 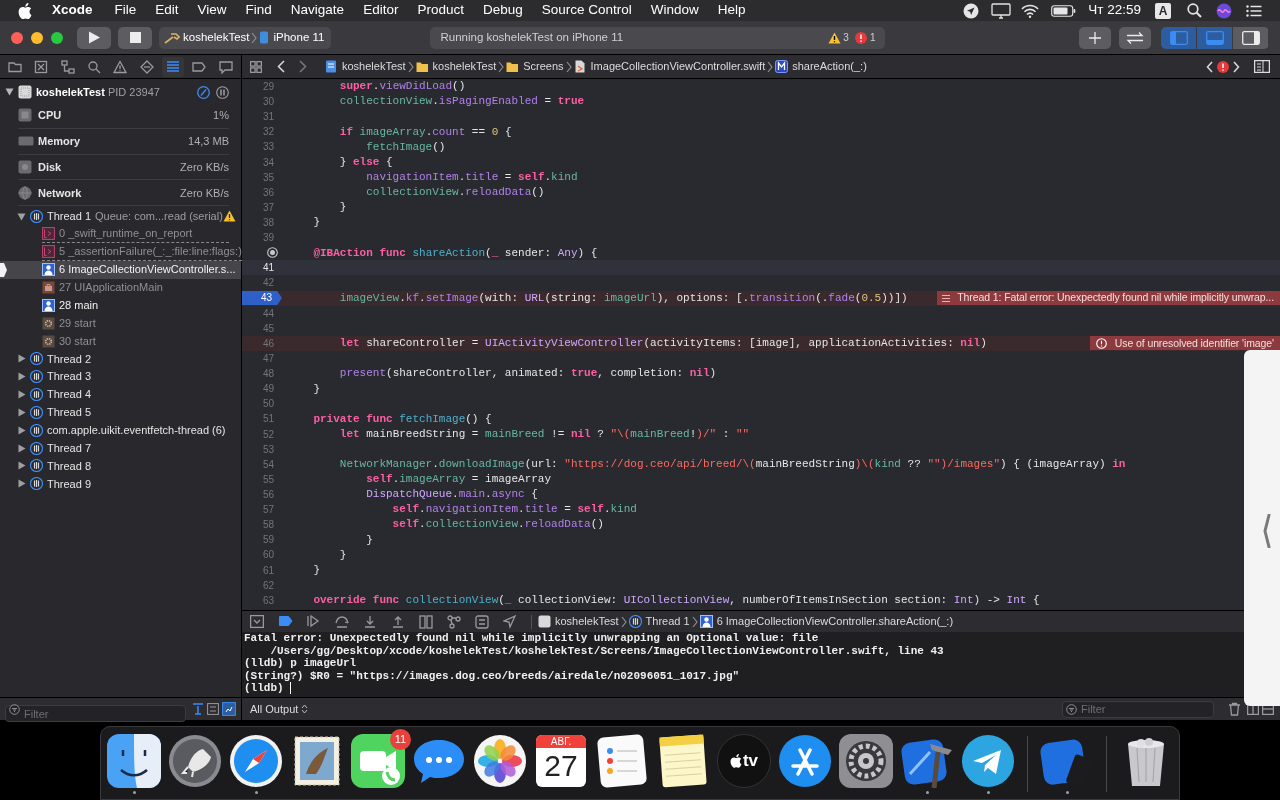 I want to click on scheme-name: koshelekTest, so click(x=216, y=37).